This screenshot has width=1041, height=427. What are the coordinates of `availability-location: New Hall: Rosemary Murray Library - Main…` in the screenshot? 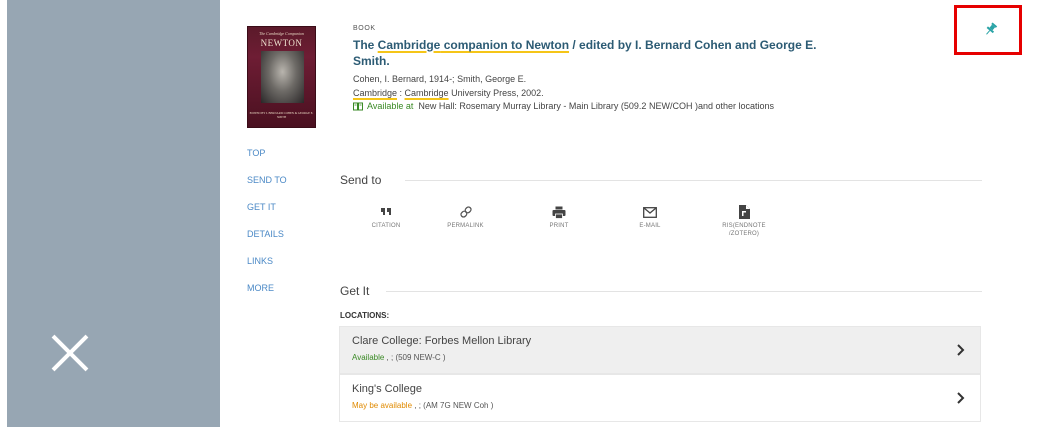 It's located at (596, 106).